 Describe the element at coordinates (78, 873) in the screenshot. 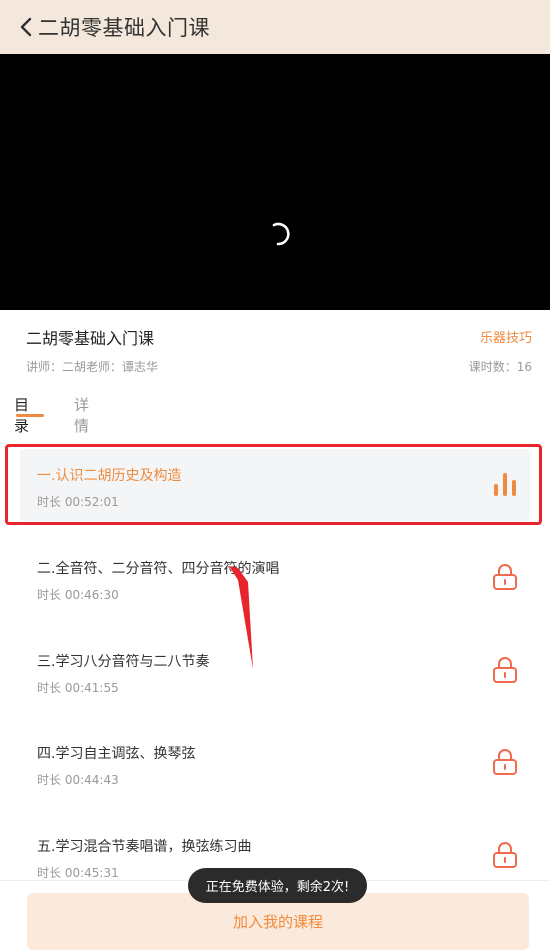

I see `lesson-duration: 时长 00:45:31` at that location.